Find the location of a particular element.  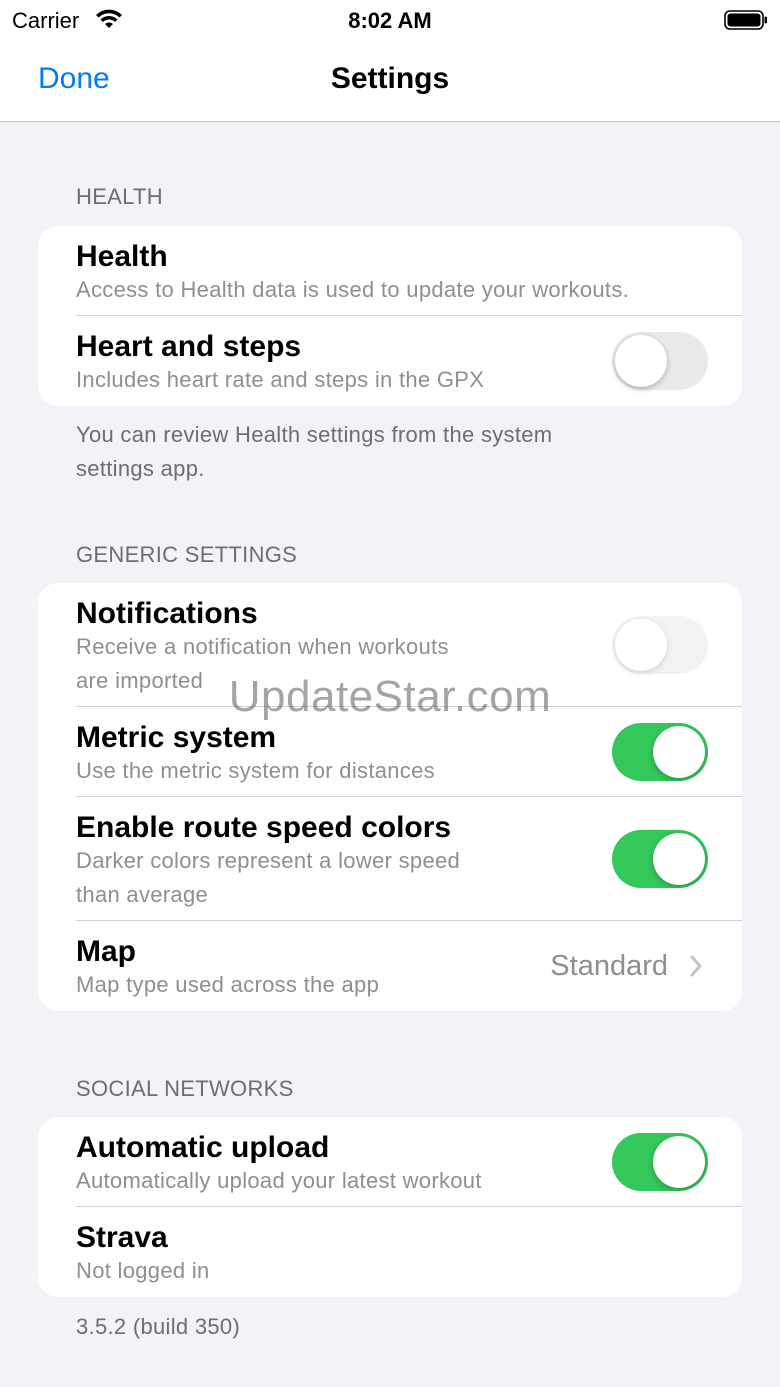

row-subtitle: than average is located at coordinates (142, 894).